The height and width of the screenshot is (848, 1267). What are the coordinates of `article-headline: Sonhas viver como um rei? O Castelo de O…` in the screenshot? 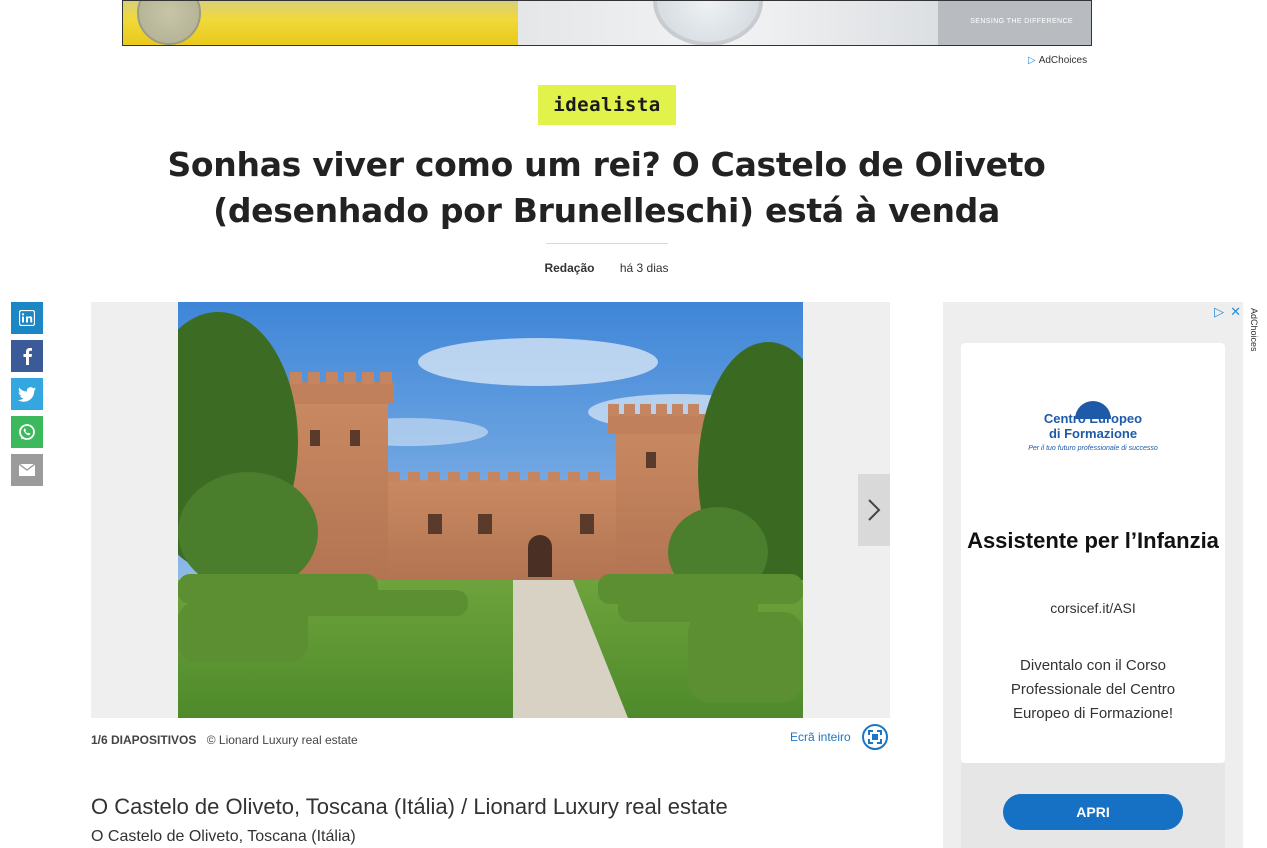 It's located at (606, 187).